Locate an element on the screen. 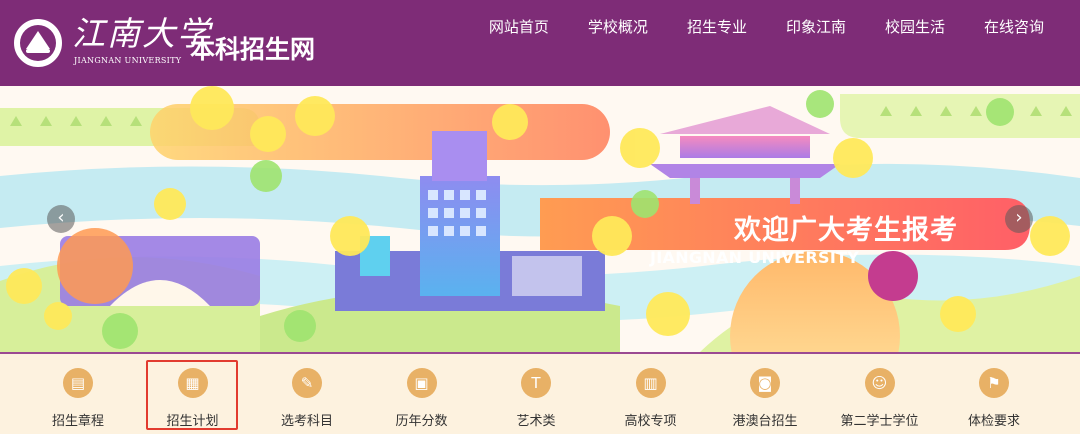 This screenshot has width=1080, height=434. quick-link-label: 招生章程 is located at coordinates (77, 421).